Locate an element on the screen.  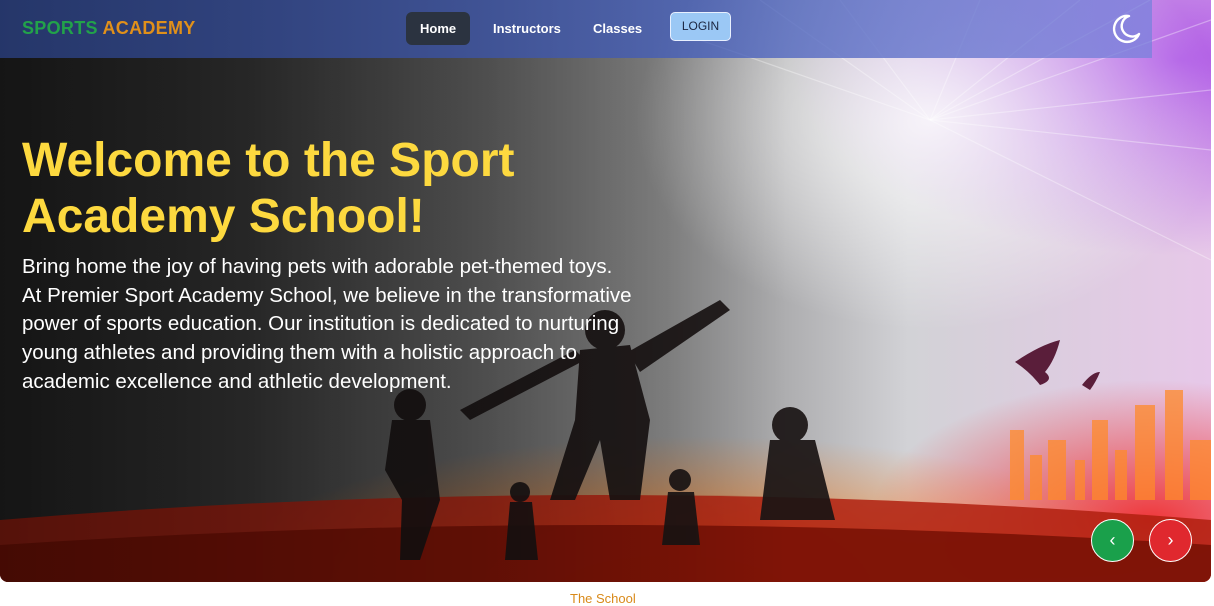
carousel-next-button: › is located at coordinates (1170, 540).